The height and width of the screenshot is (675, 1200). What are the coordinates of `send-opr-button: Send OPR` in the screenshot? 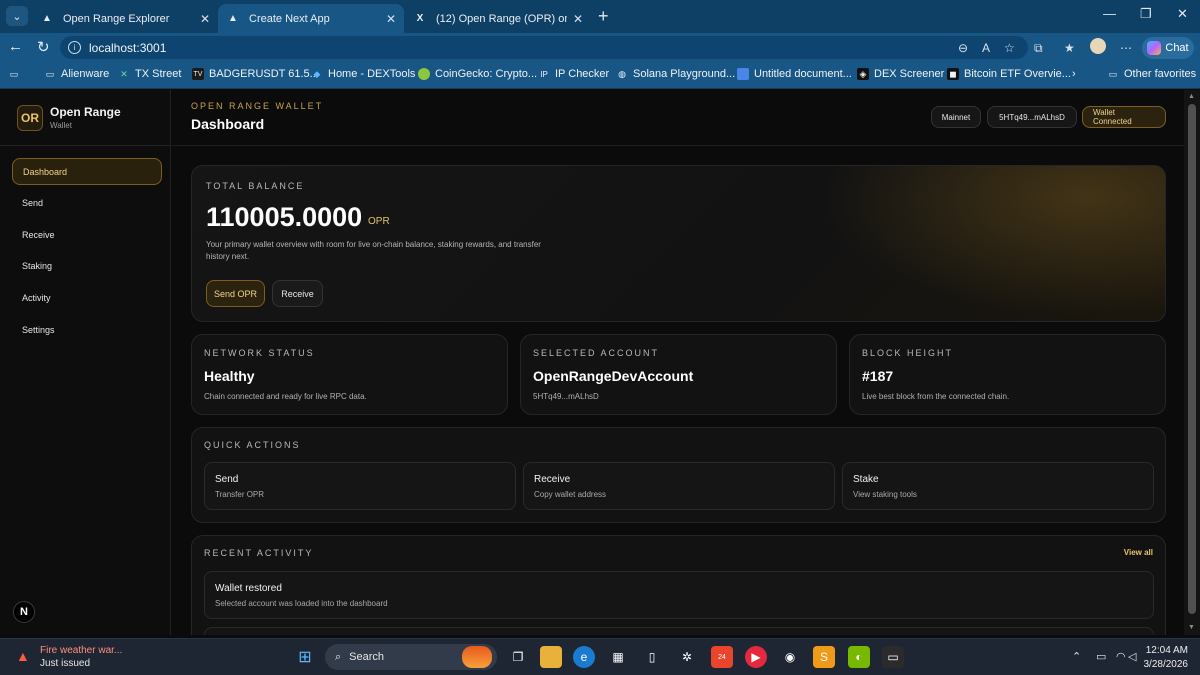 It's located at (235, 293).